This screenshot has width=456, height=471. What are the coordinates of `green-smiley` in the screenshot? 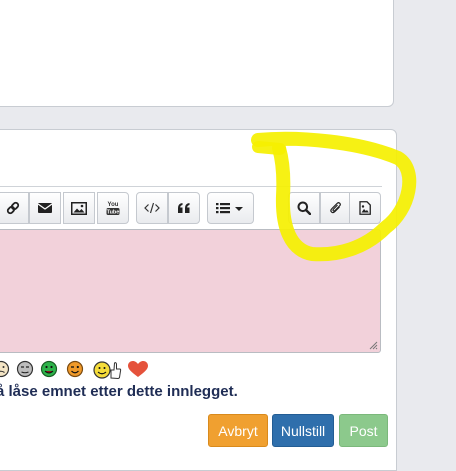 It's located at (49, 369).